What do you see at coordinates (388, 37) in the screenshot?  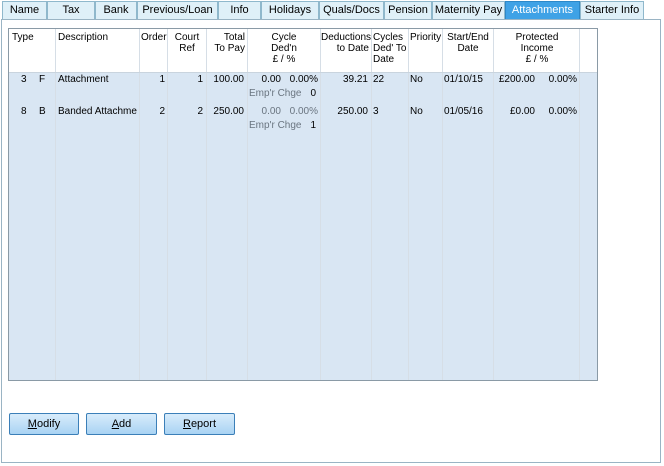 I see `header-cycles-line1: Cycles` at bounding box center [388, 37].